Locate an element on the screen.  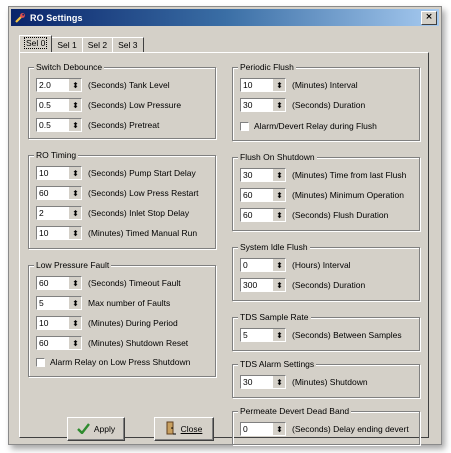
tab-sel-3: Sel 3 is located at coordinates (128, 44).